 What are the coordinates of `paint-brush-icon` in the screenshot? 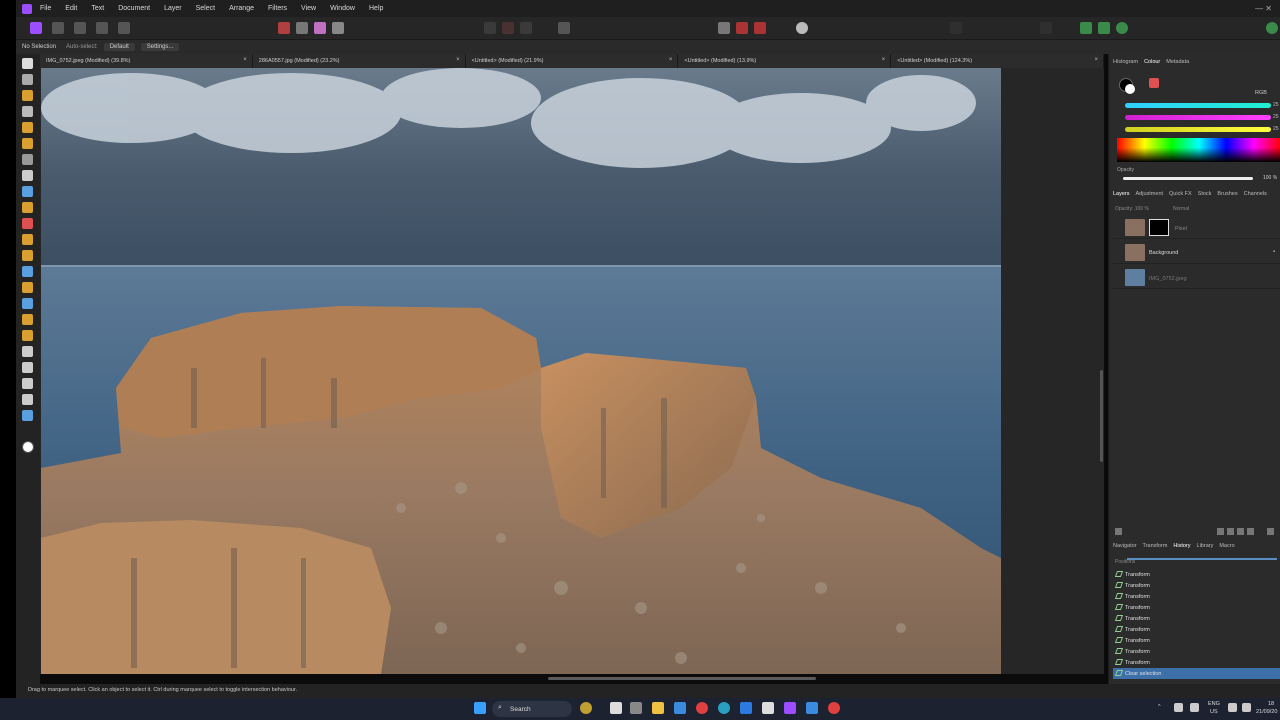 It's located at (27, 207).